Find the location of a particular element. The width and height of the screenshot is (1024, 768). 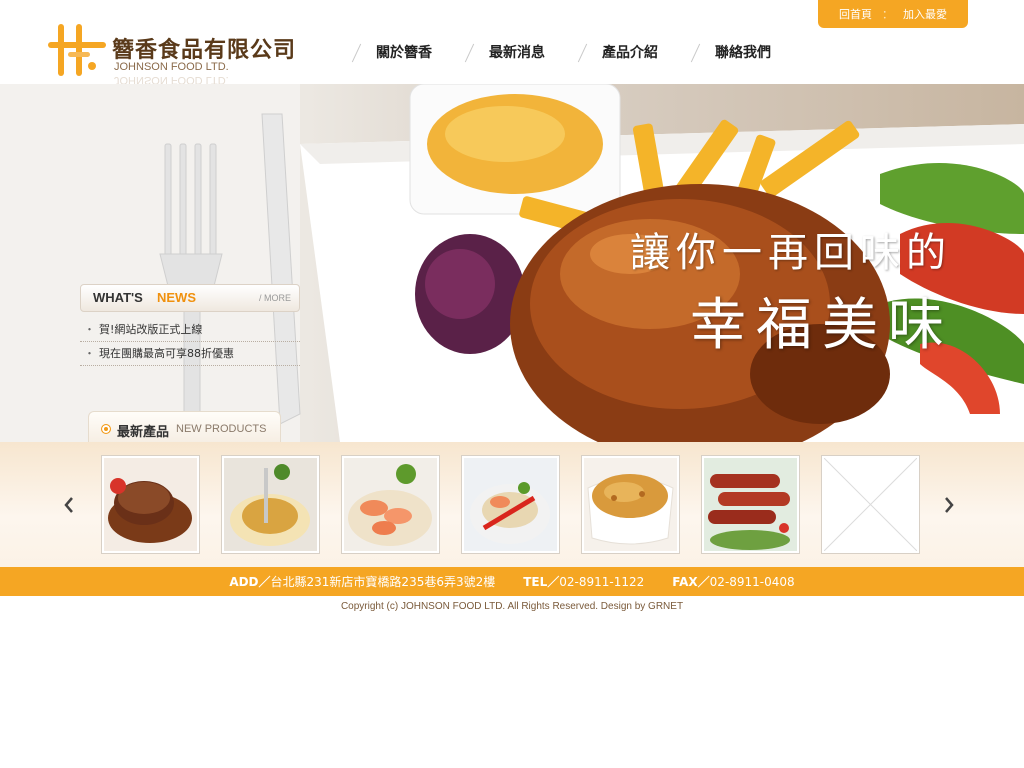

nav-item-about: 關於簪香 is located at coordinates (402, 52).